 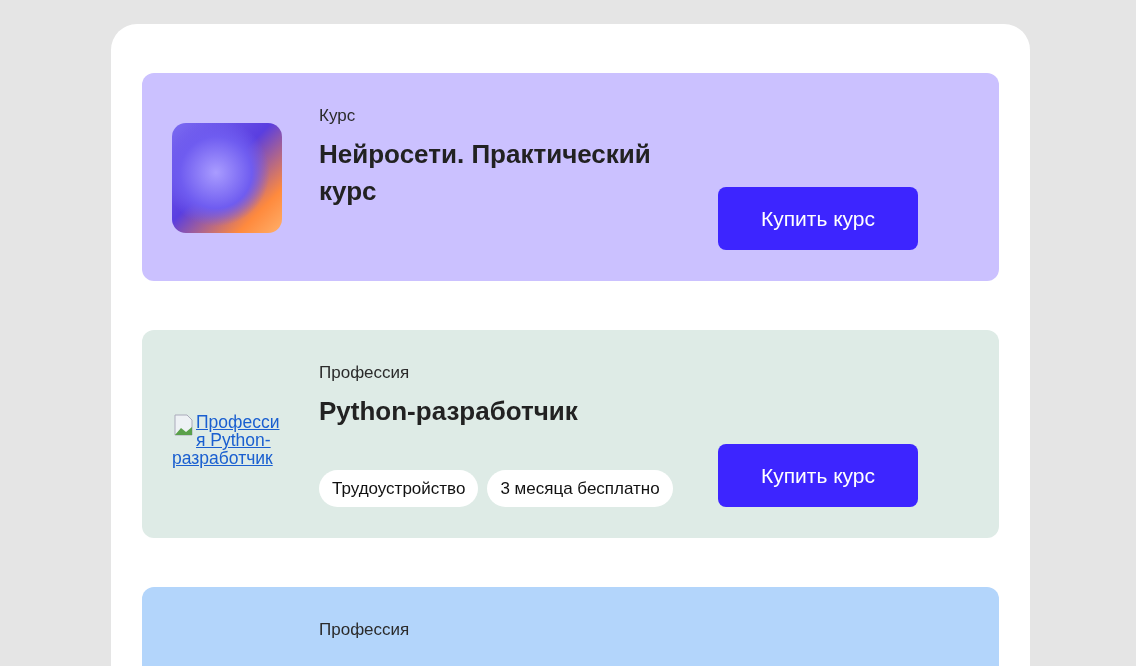 I want to click on tag: Трудоустройство, so click(x=399, y=488).